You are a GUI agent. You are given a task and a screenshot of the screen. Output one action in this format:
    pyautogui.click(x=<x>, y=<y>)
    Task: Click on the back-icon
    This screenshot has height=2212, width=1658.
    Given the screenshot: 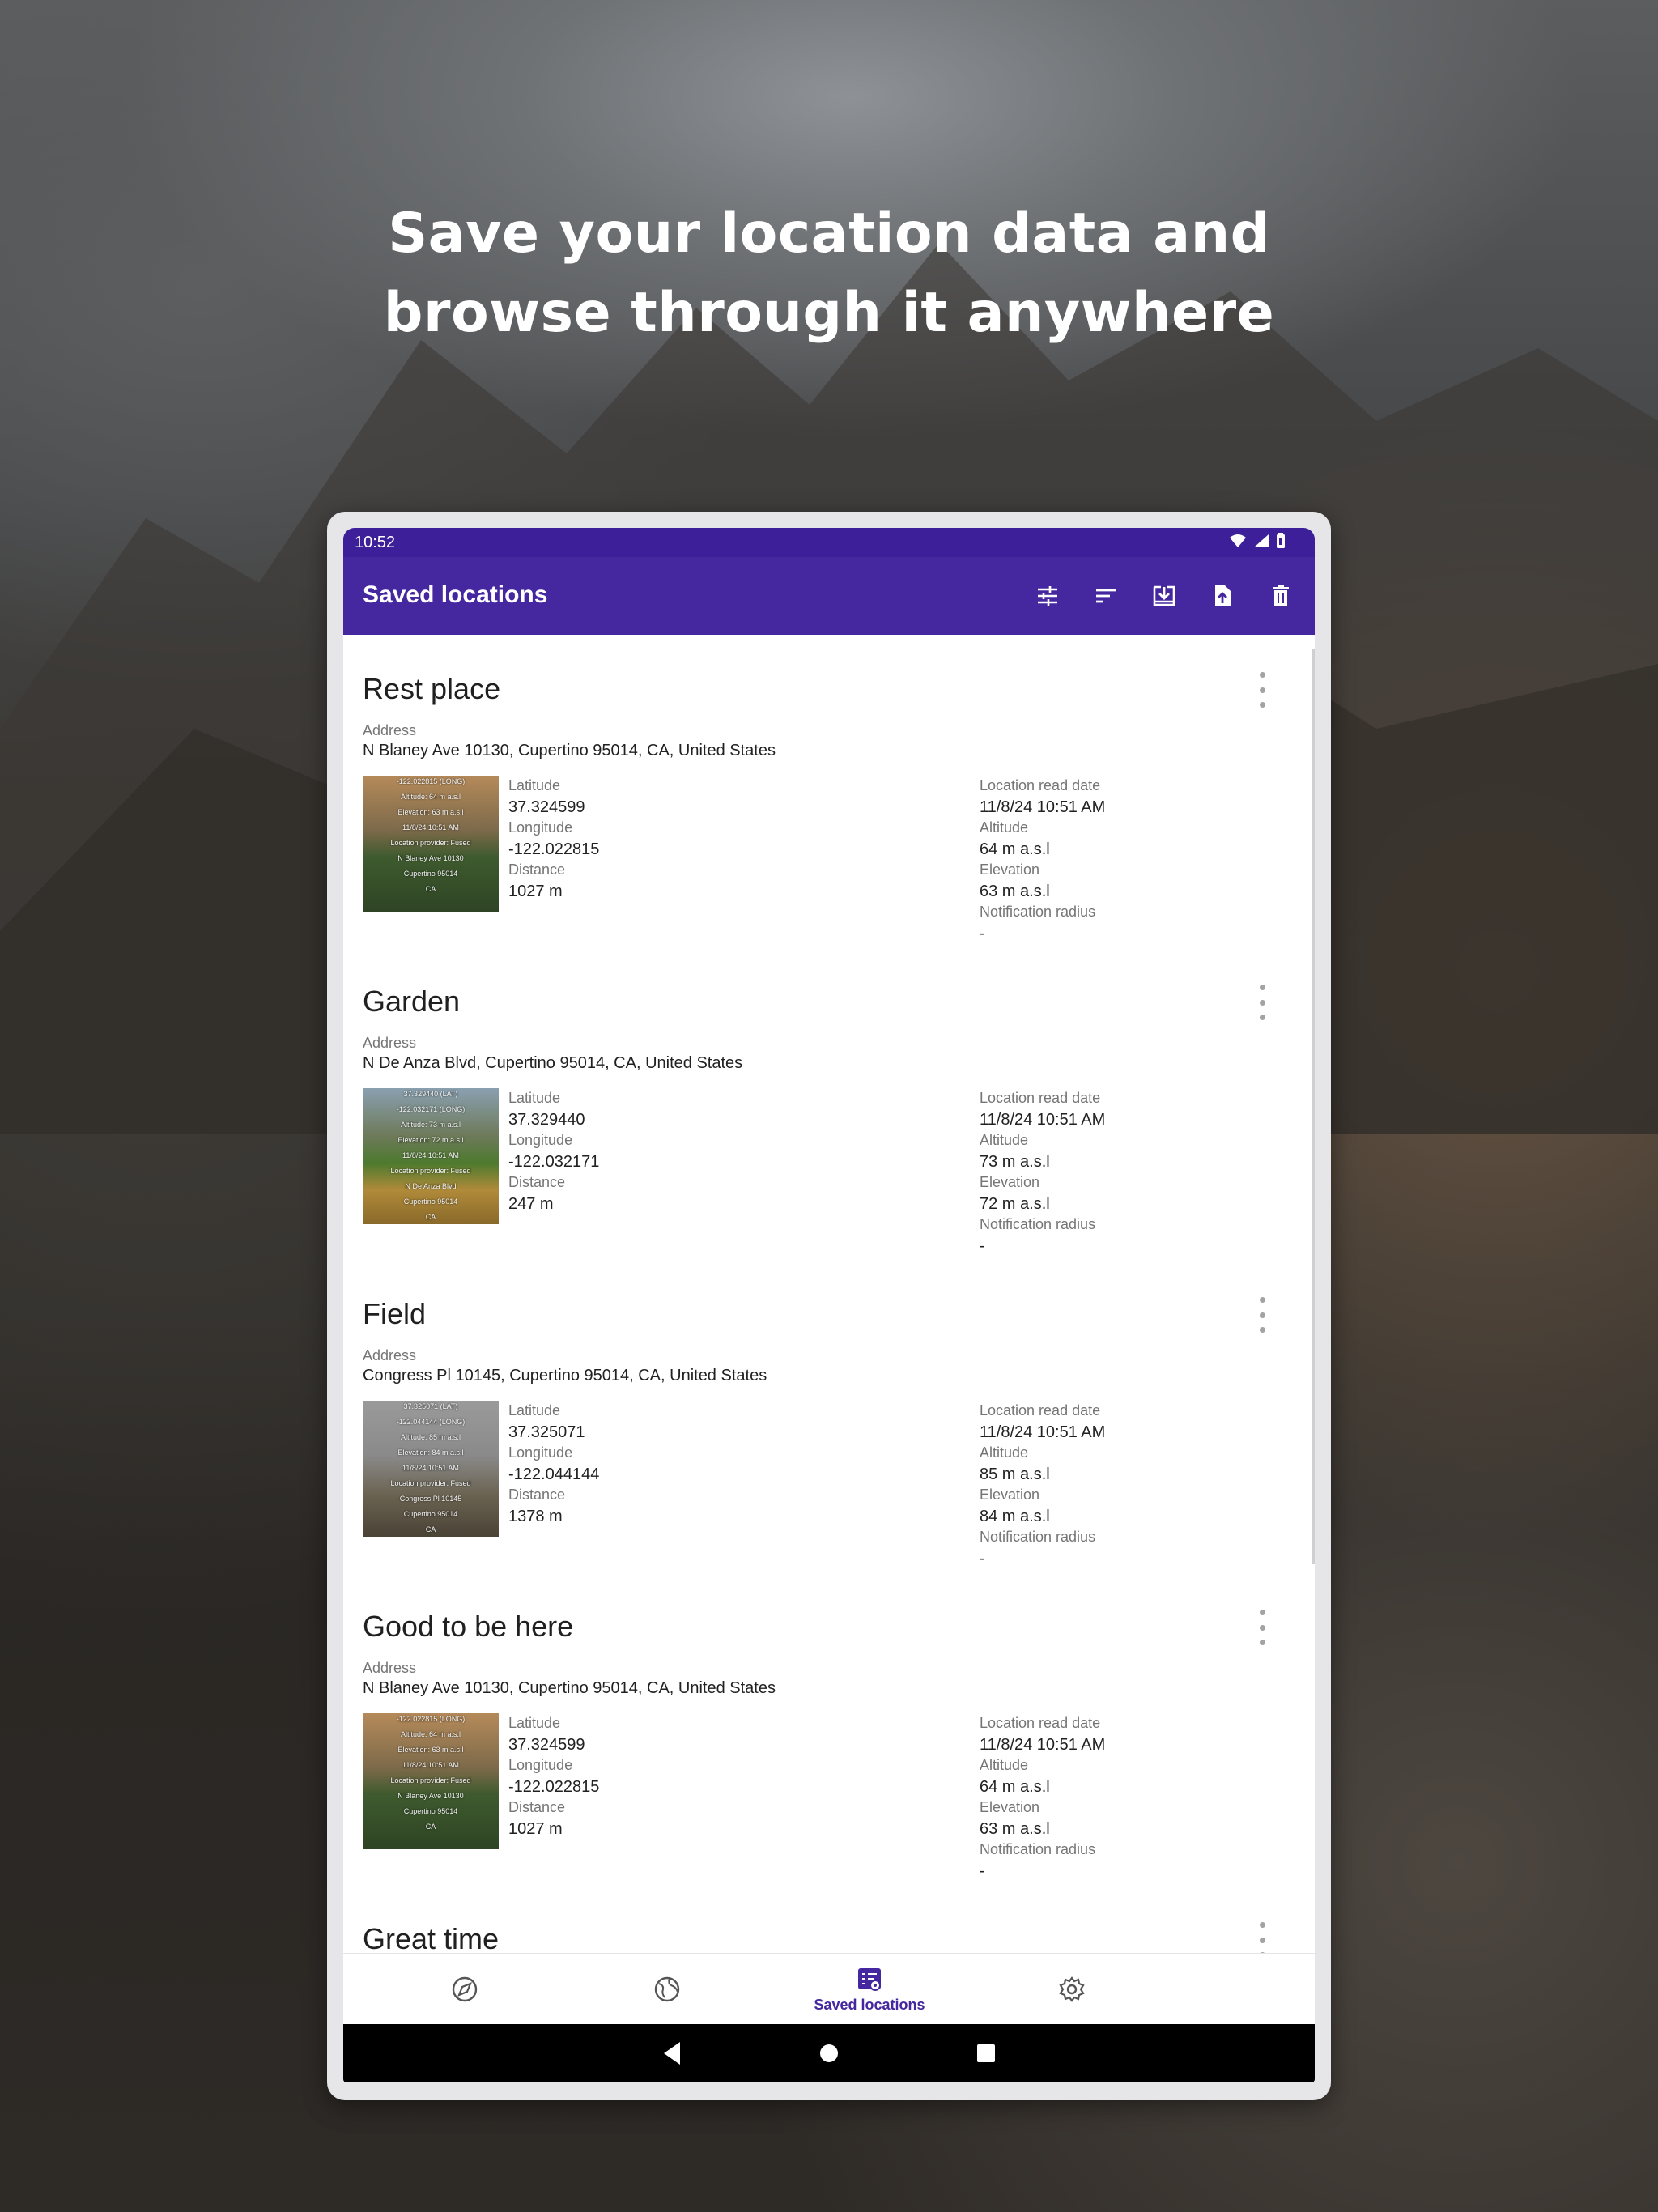 What is the action you would take?
    pyautogui.click(x=672, y=2053)
    